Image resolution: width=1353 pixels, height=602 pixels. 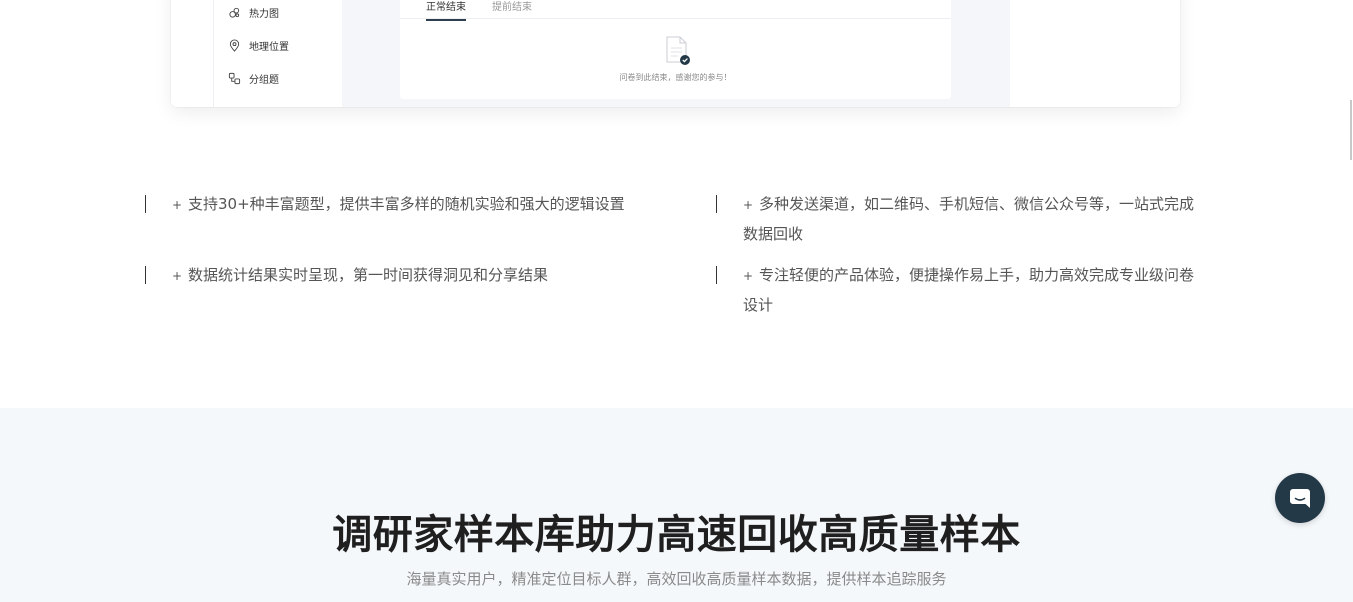 I want to click on preview-sidebar: 热力图 地理位置 分组题, so click(x=256, y=53).